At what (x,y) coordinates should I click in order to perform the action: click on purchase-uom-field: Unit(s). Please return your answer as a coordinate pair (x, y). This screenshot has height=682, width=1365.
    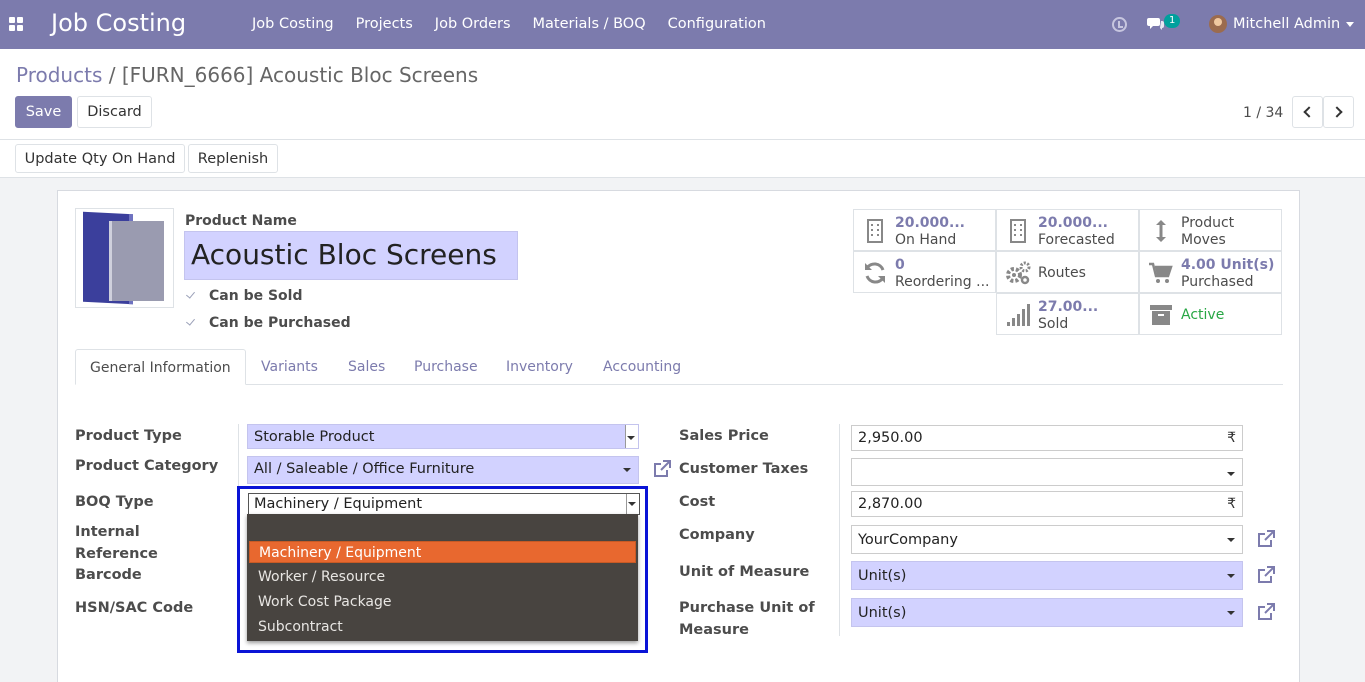
    Looking at the image, I should click on (1047, 612).